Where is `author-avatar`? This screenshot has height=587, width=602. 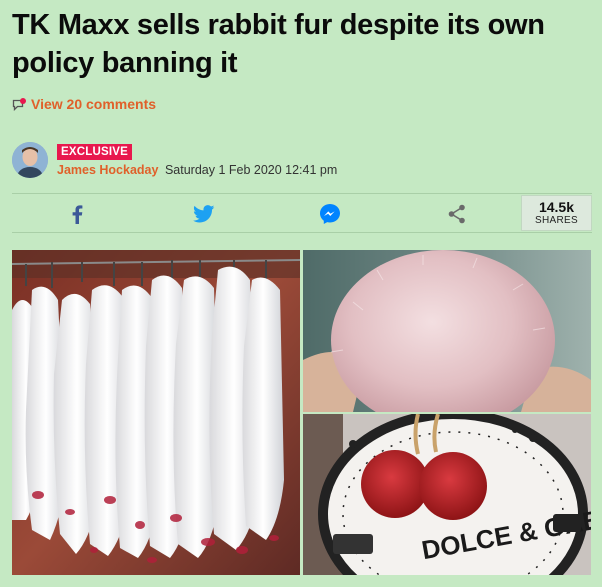 author-avatar is located at coordinates (30, 160).